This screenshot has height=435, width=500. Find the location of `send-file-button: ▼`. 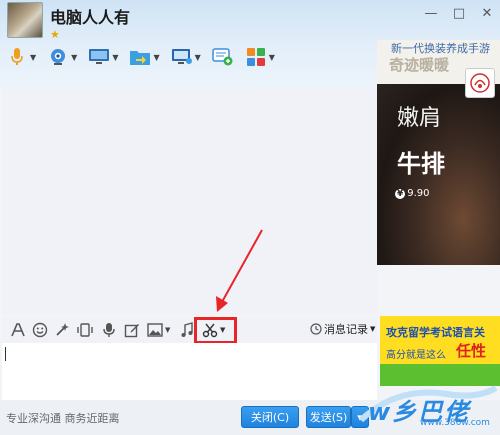

send-file-button: ▼ is located at coordinates (144, 57).